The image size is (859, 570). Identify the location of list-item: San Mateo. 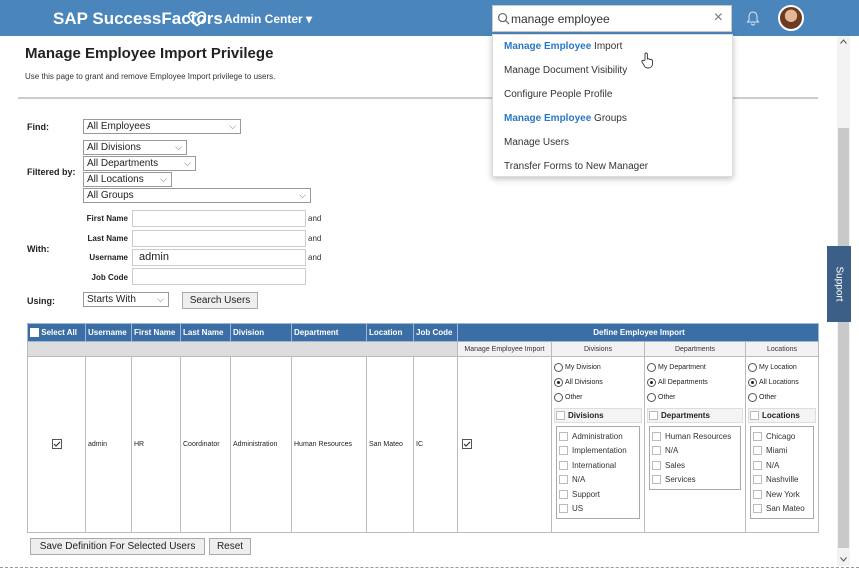
(782, 509).